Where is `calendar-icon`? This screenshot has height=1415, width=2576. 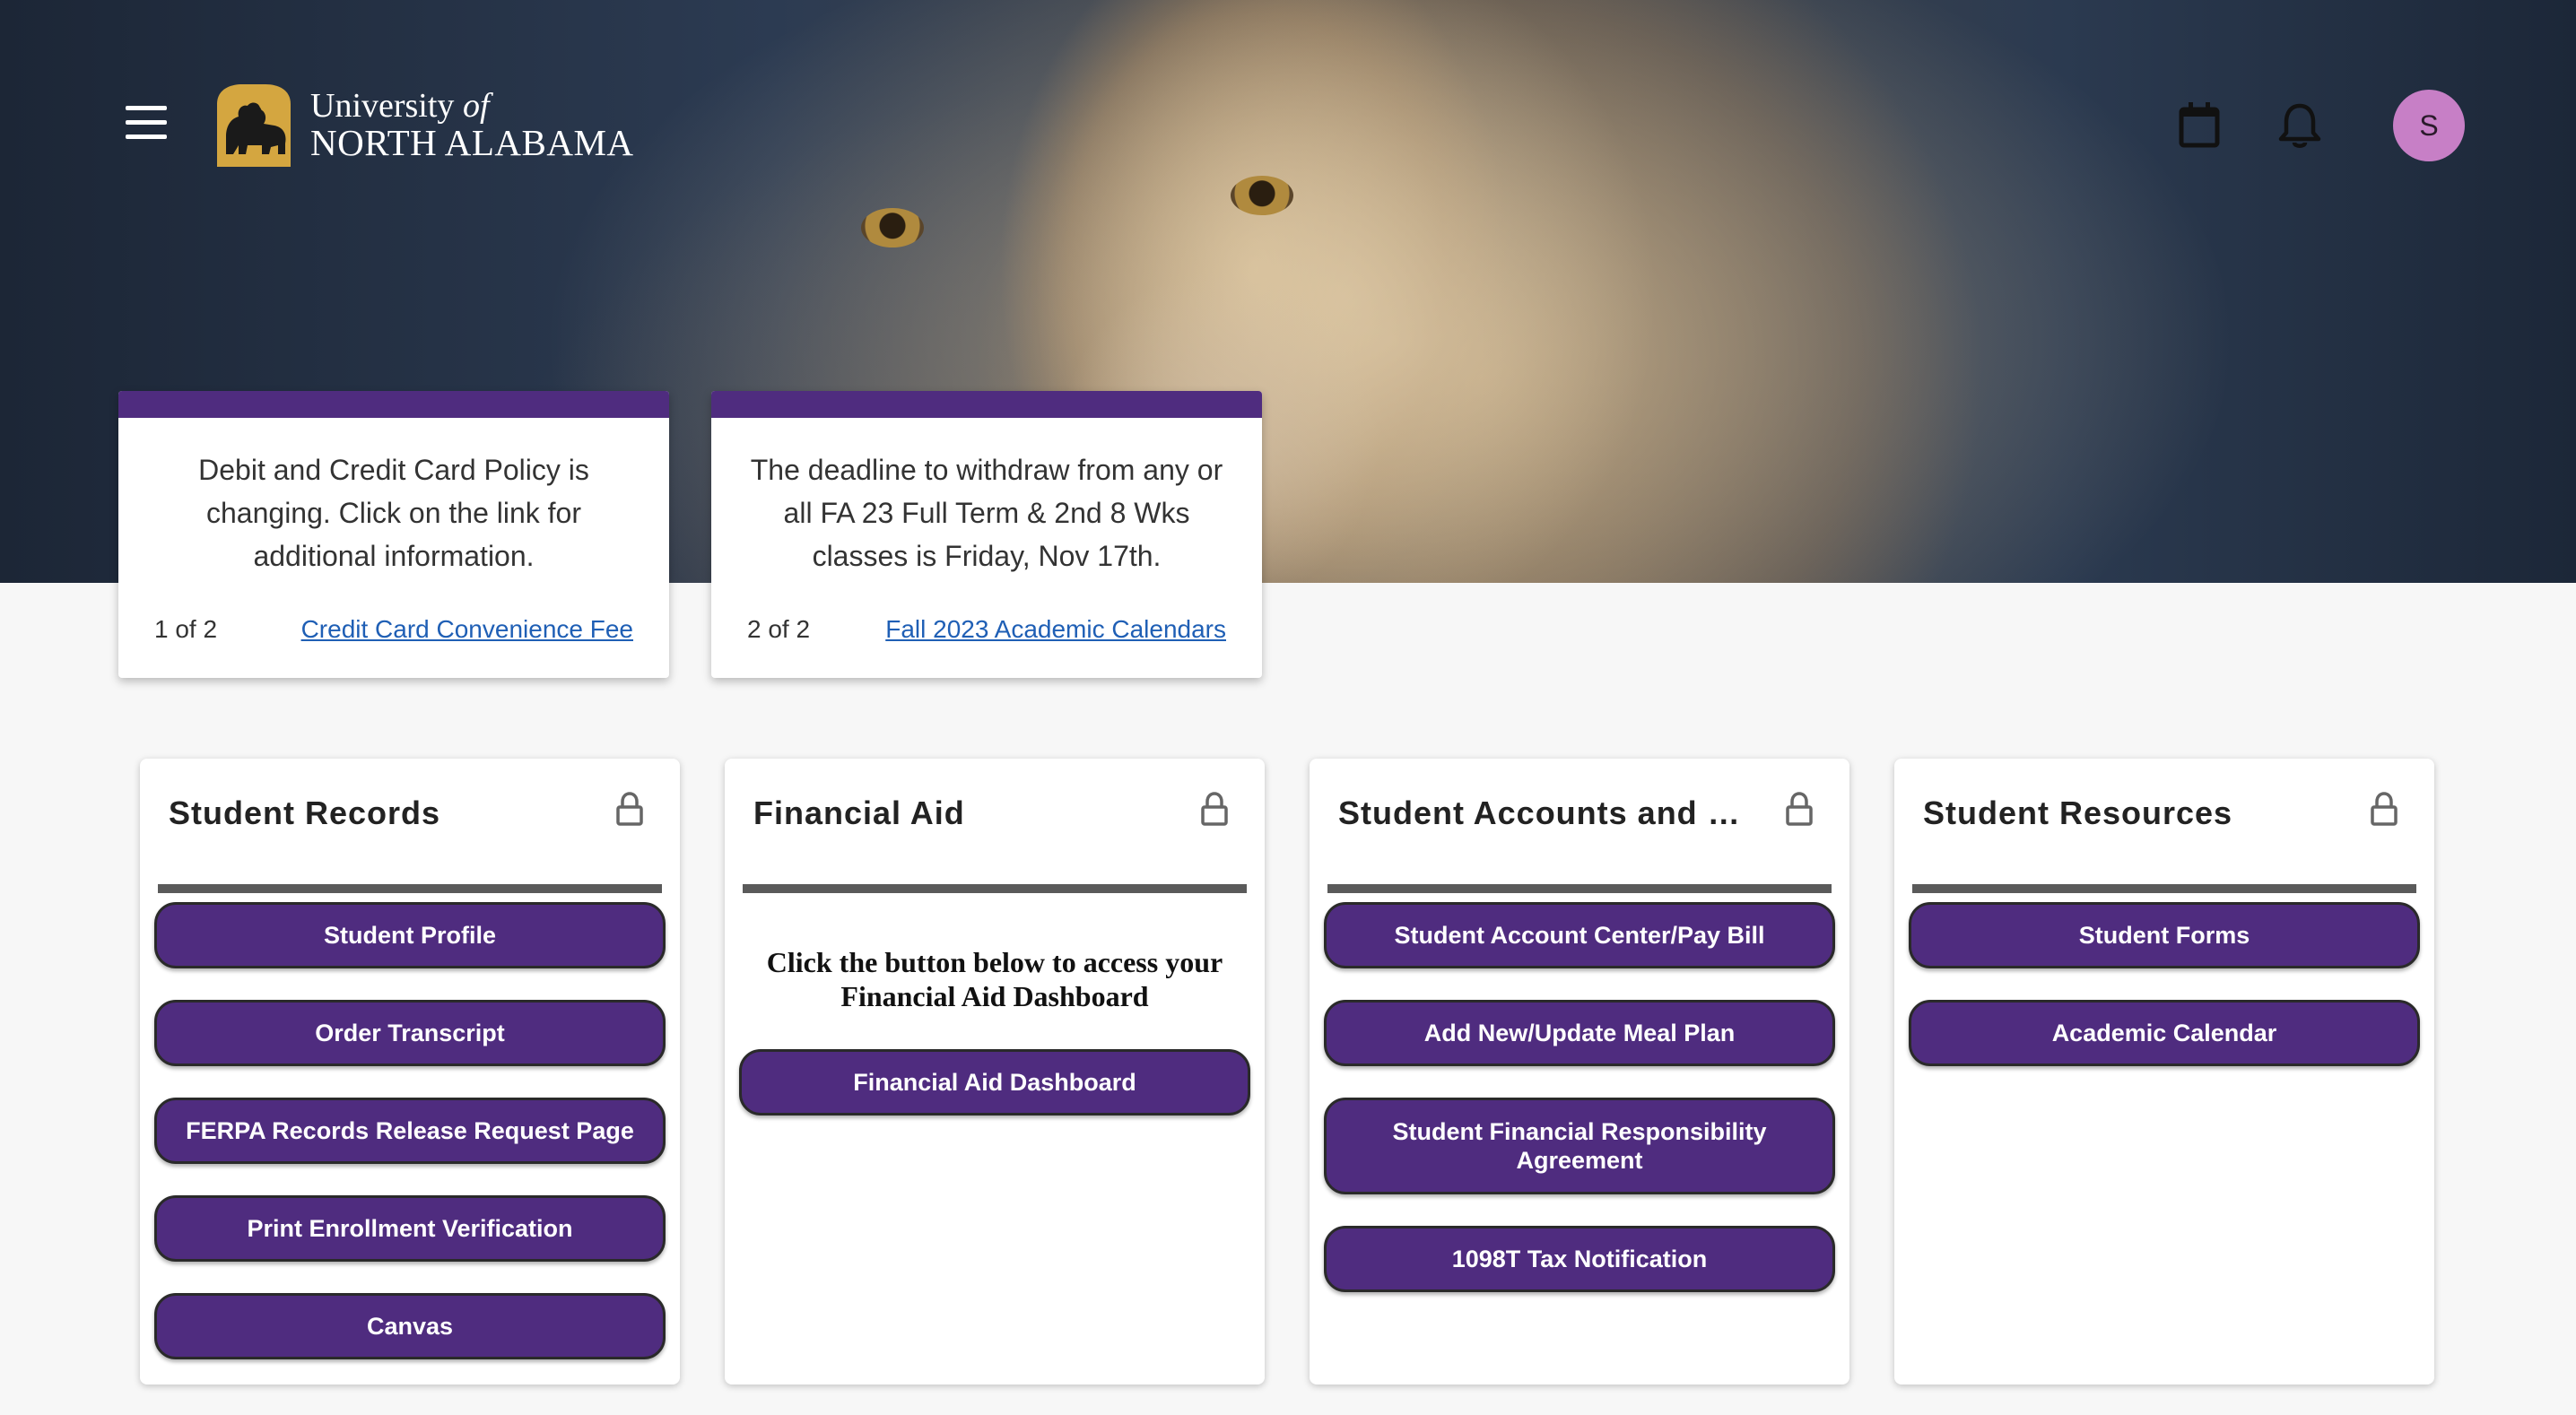
calendar-icon is located at coordinates (2199, 125).